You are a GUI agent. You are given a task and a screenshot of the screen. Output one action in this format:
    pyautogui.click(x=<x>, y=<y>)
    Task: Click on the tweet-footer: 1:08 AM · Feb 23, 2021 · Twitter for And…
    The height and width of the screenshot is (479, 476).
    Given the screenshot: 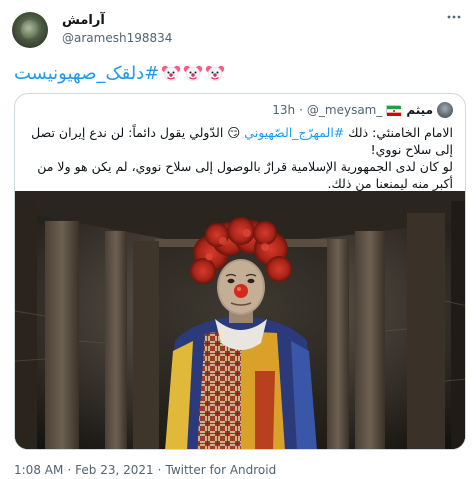 What is the action you would take?
    pyautogui.click(x=145, y=470)
    